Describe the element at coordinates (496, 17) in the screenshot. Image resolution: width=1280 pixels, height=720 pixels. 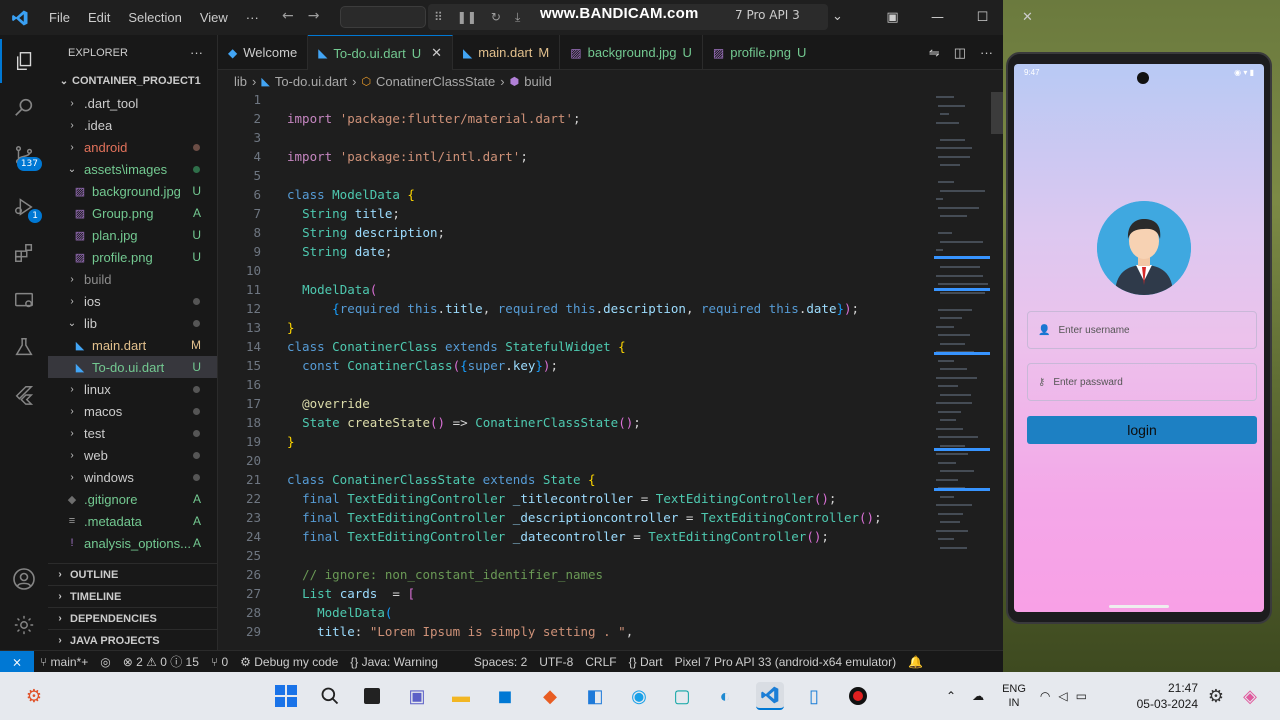
I see `restart-icon: ↻` at that location.